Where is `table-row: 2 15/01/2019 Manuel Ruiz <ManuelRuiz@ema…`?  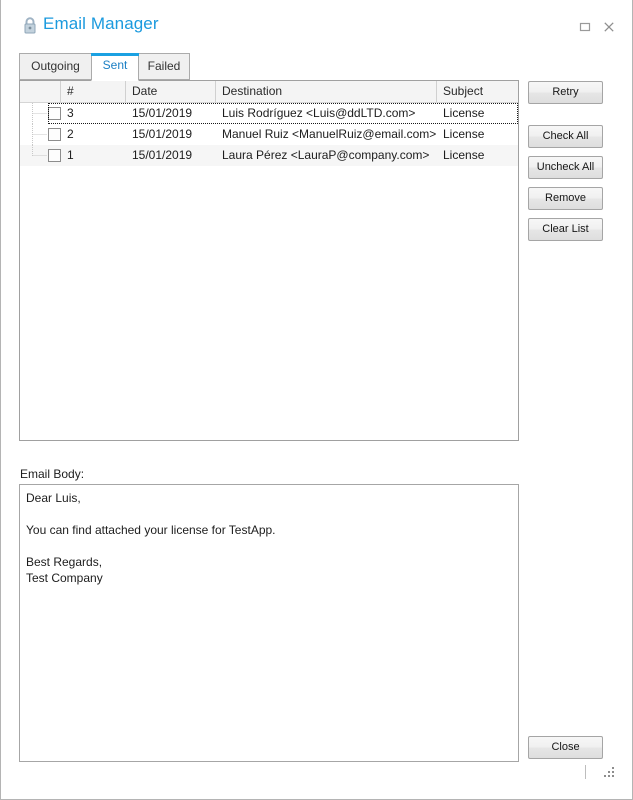 table-row: 2 15/01/2019 Manuel Ruiz <ManuelRuiz@ema… is located at coordinates (269, 134).